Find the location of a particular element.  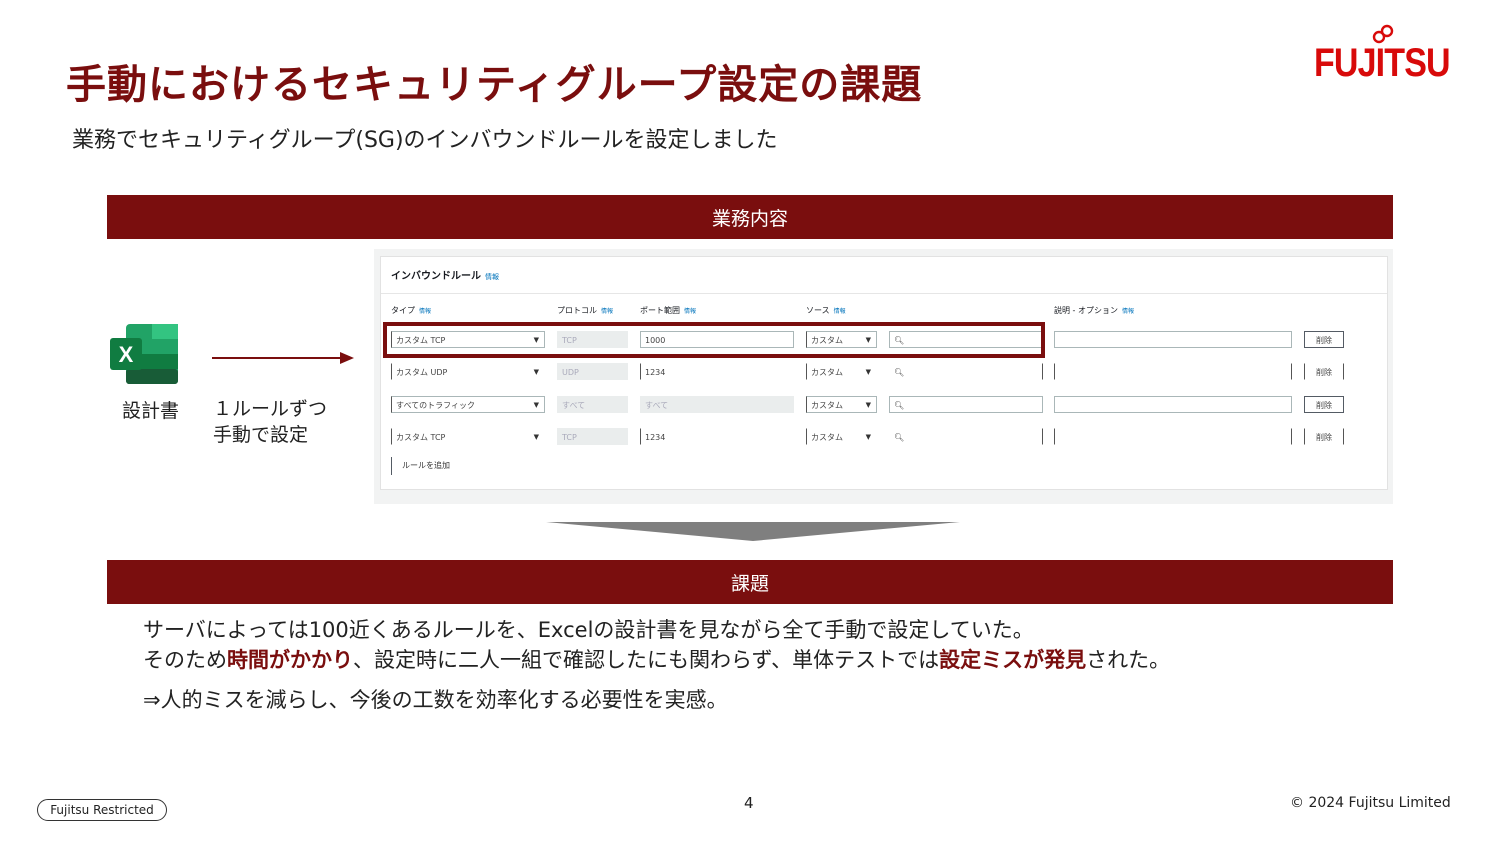

excel-icon: X is located at coordinates (144, 354).